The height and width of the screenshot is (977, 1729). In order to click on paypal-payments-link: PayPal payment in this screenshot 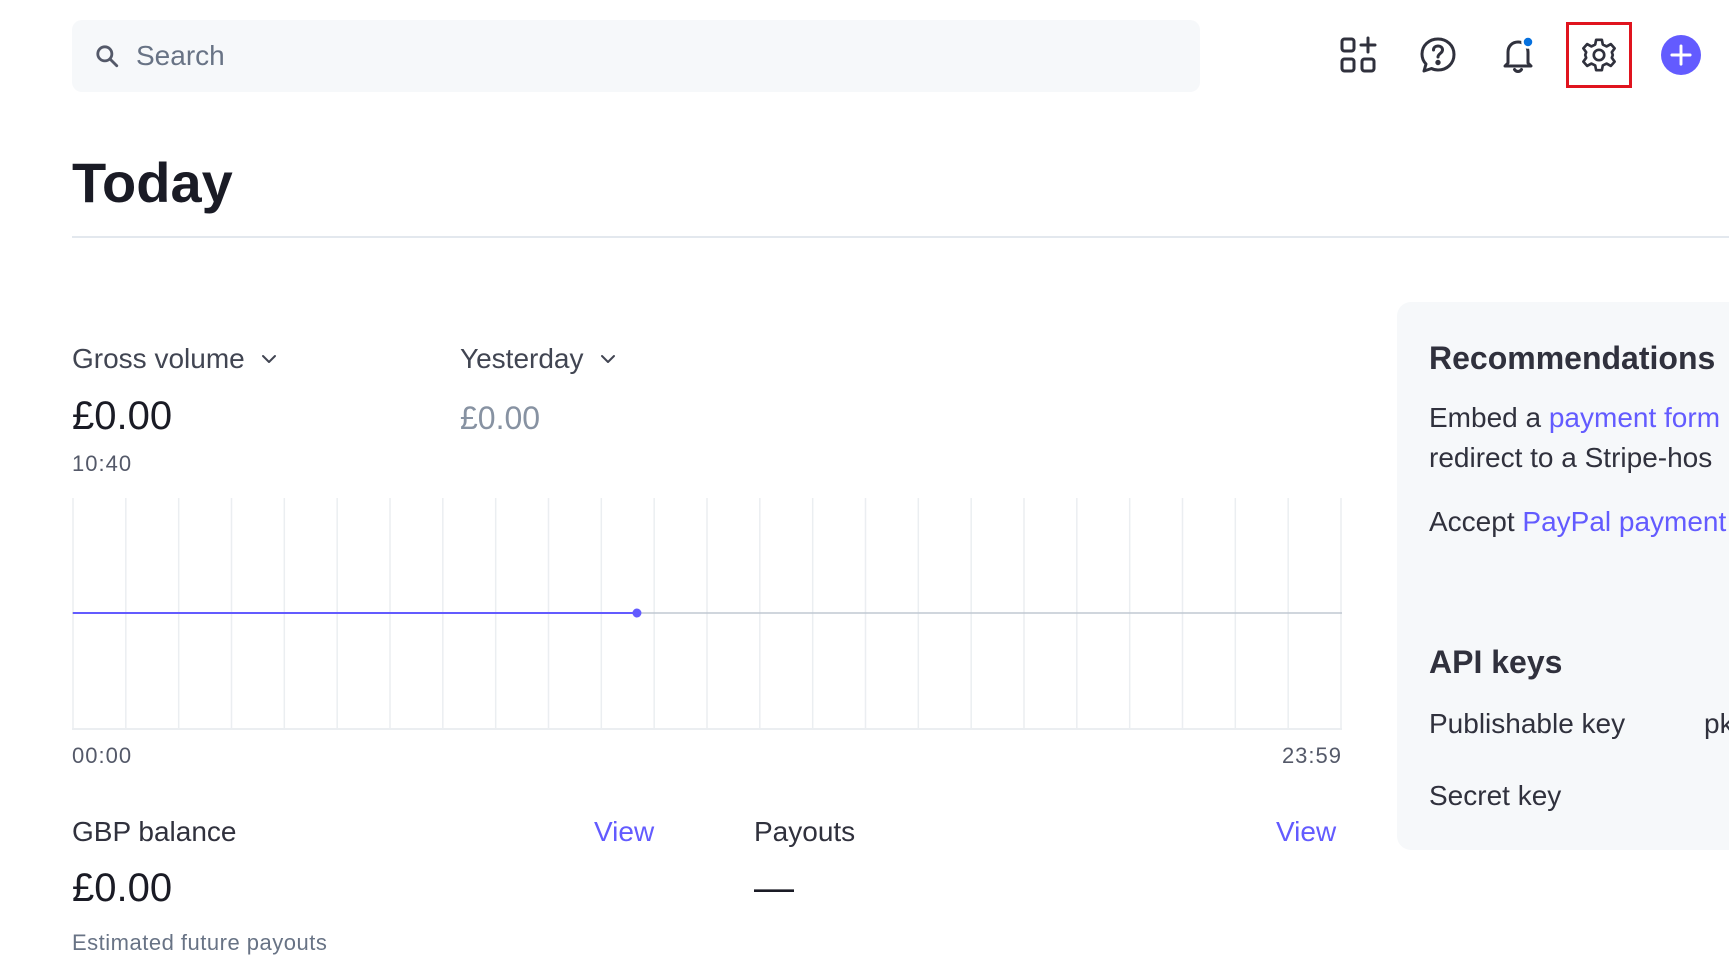, I will do `click(1624, 521)`.